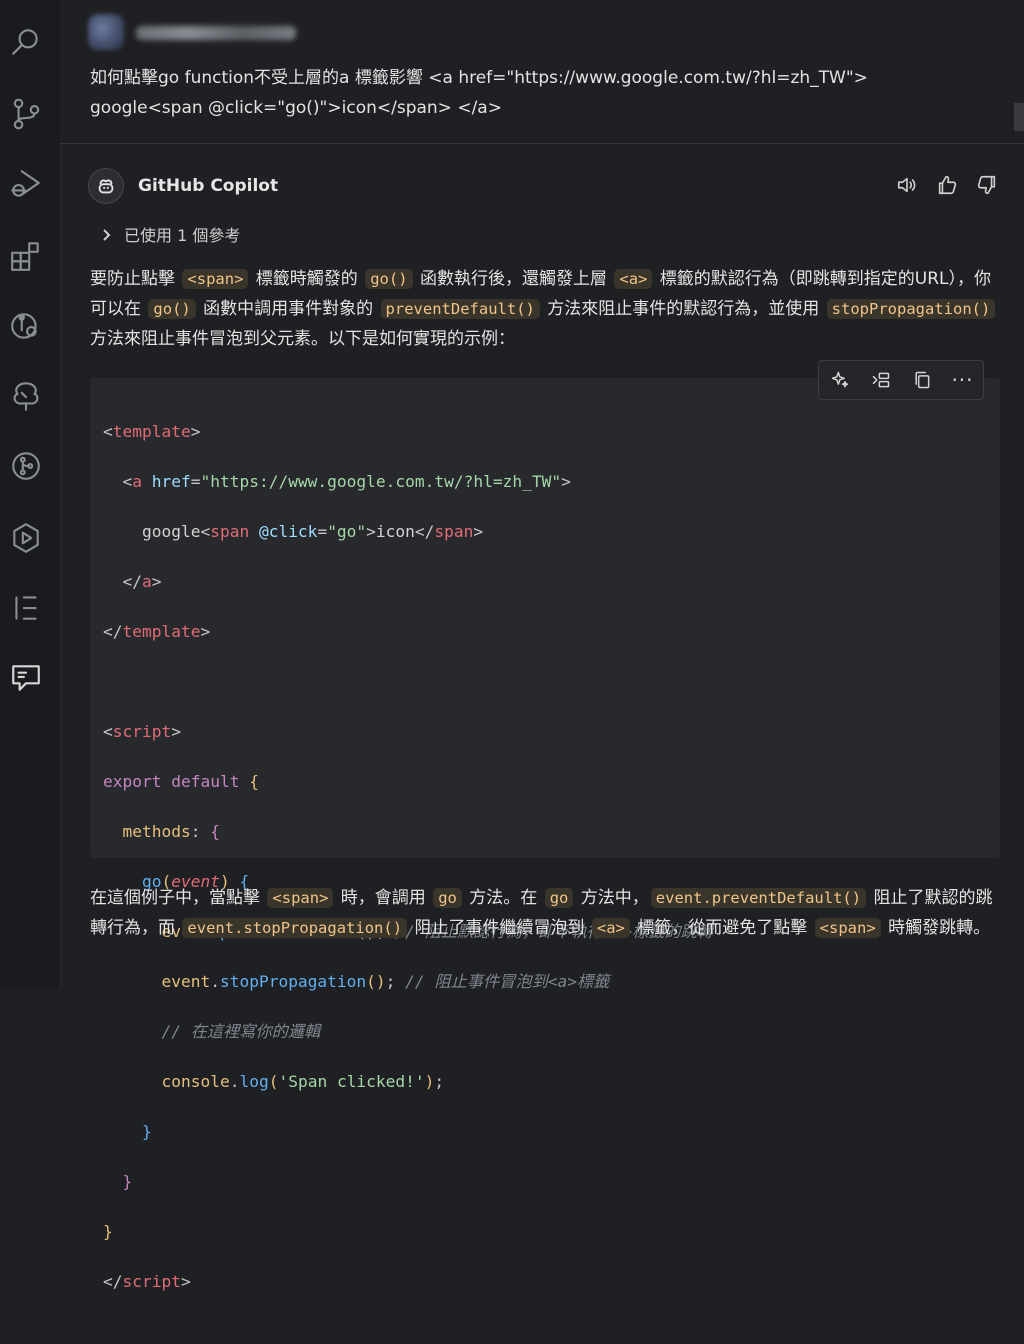  What do you see at coordinates (307, 279) in the screenshot?
I see `intro-text: 標籤時觸發的` at bounding box center [307, 279].